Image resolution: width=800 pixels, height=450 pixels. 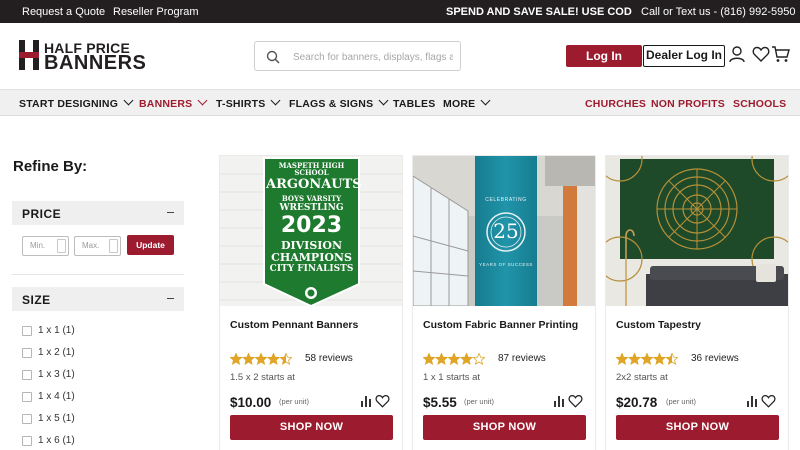 I want to click on nav-item-banners: BANNERS, so click(x=173, y=102).